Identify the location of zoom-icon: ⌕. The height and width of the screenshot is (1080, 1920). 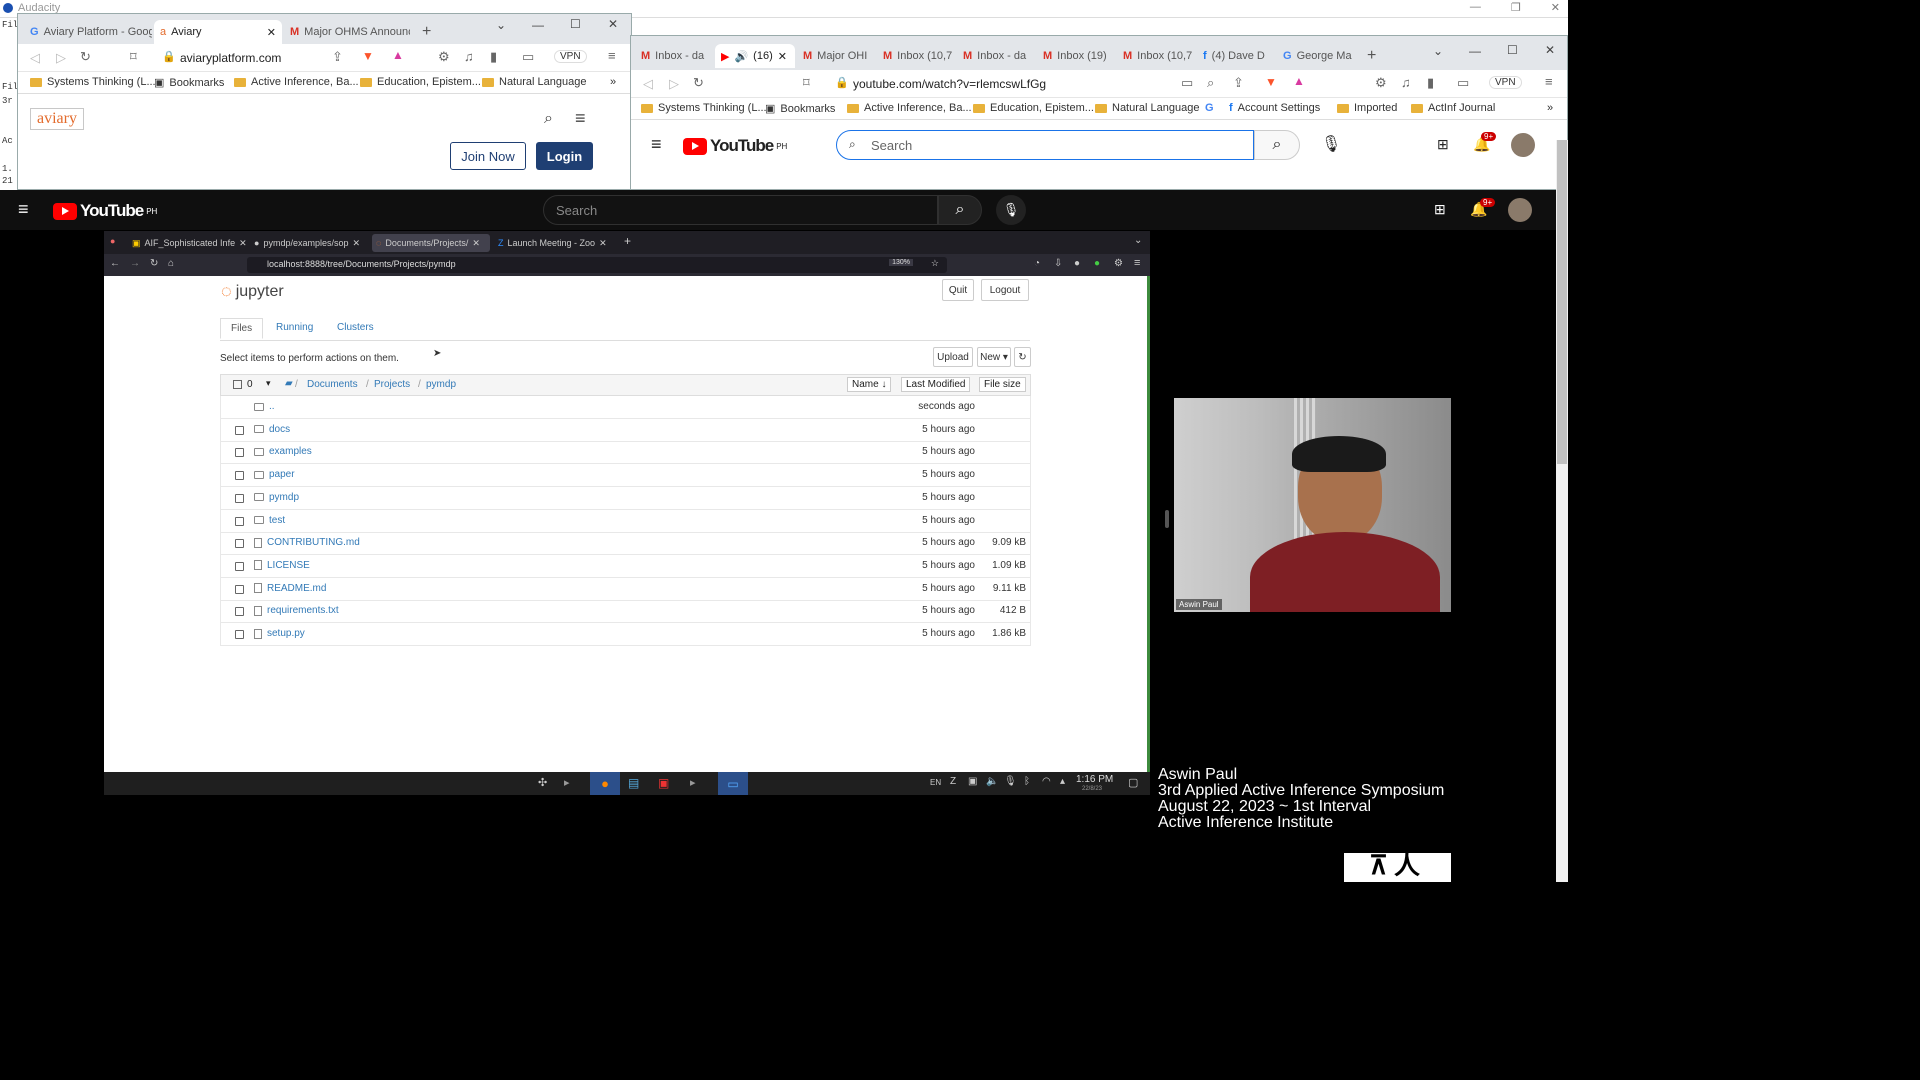
(1210, 83).